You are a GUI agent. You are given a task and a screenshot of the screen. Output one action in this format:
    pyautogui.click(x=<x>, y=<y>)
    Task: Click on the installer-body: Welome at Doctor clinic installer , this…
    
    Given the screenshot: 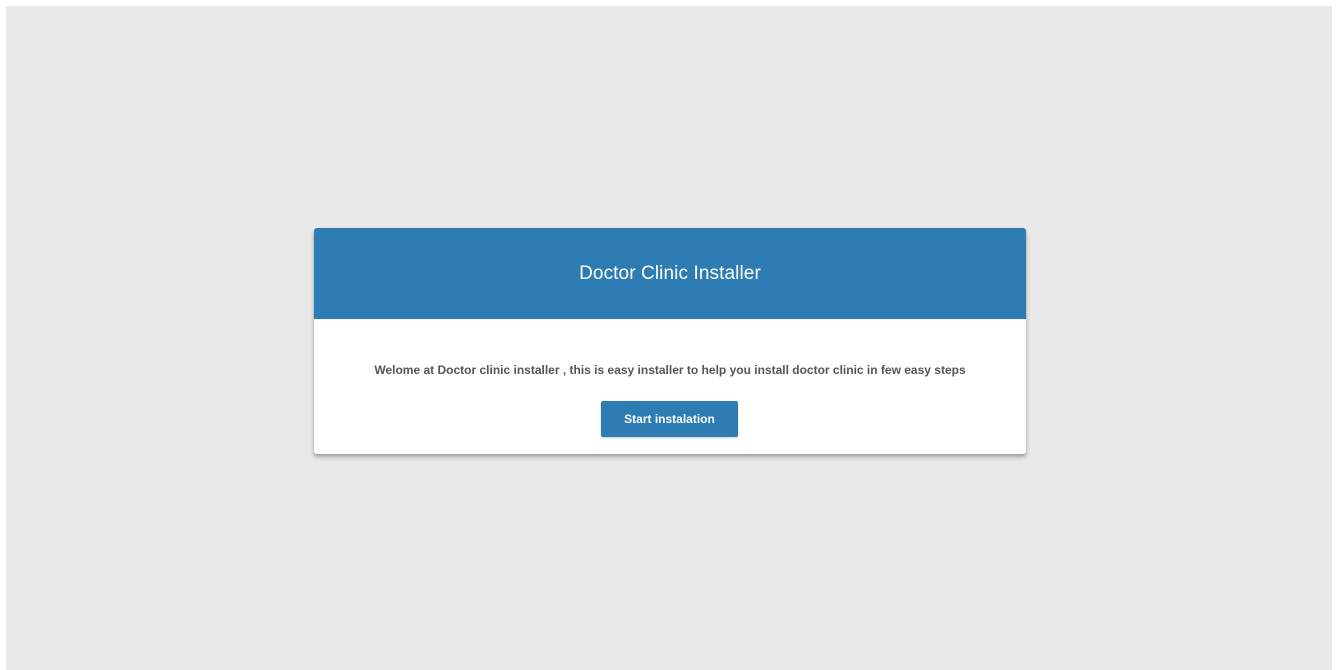 What is the action you would take?
    pyautogui.click(x=670, y=386)
    